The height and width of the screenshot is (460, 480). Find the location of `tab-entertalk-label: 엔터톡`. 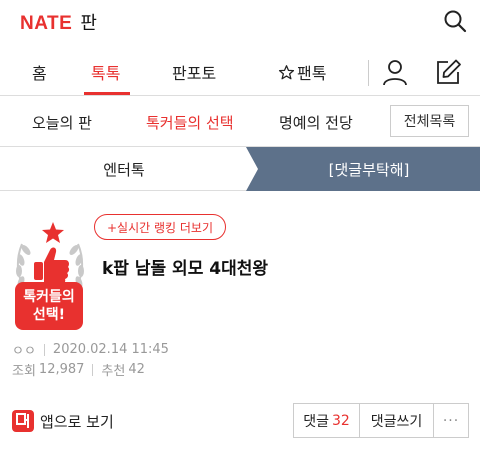

tab-entertalk-label: 엔터톡 is located at coordinates (124, 169).